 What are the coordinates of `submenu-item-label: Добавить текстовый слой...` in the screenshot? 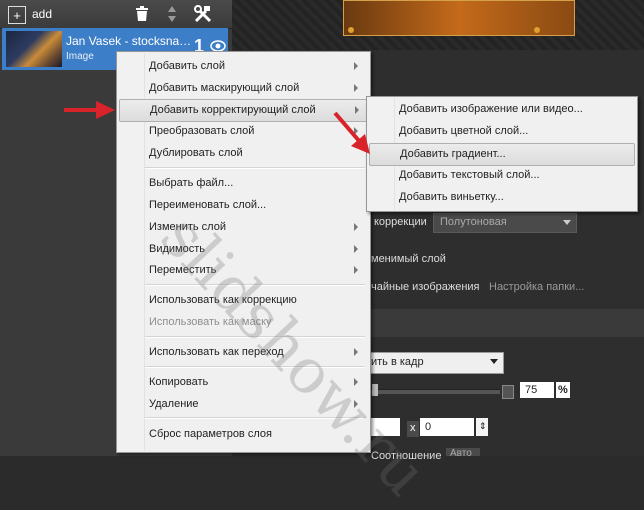 It's located at (469, 175).